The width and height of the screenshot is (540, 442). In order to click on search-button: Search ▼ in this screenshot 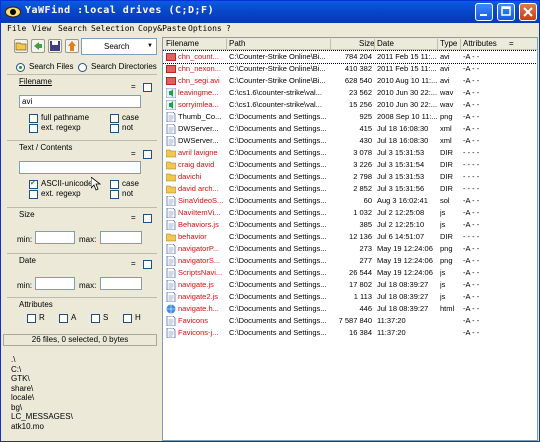, I will do `click(119, 46)`.